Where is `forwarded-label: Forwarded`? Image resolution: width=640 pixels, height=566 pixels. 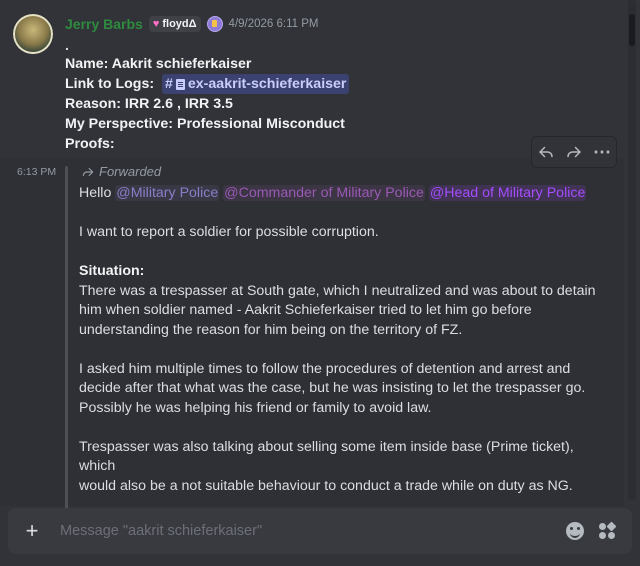 forwarded-label: Forwarded is located at coordinates (121, 171).